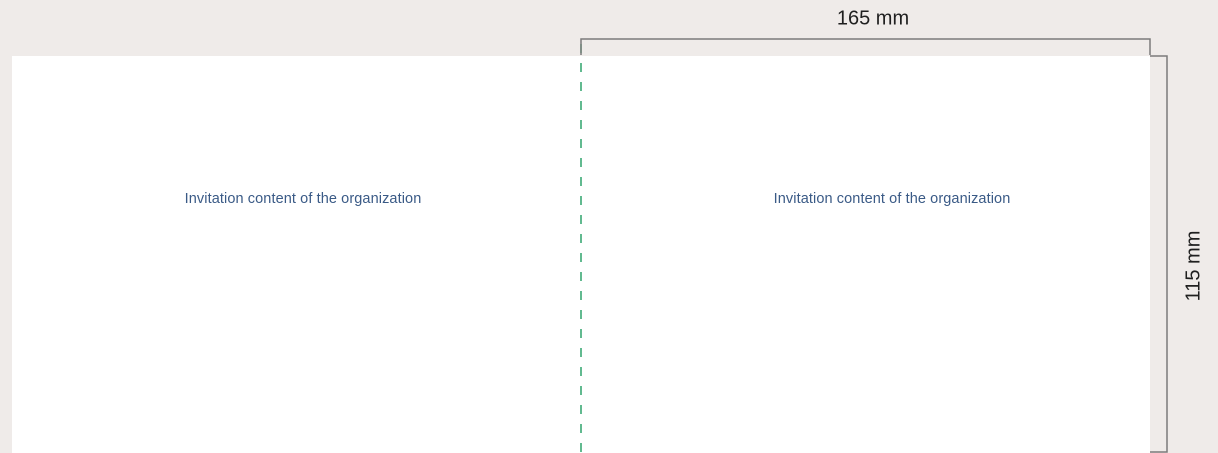 Image resolution: width=1218 pixels, height=453 pixels. I want to click on width-dimension-line, so click(865, 46).